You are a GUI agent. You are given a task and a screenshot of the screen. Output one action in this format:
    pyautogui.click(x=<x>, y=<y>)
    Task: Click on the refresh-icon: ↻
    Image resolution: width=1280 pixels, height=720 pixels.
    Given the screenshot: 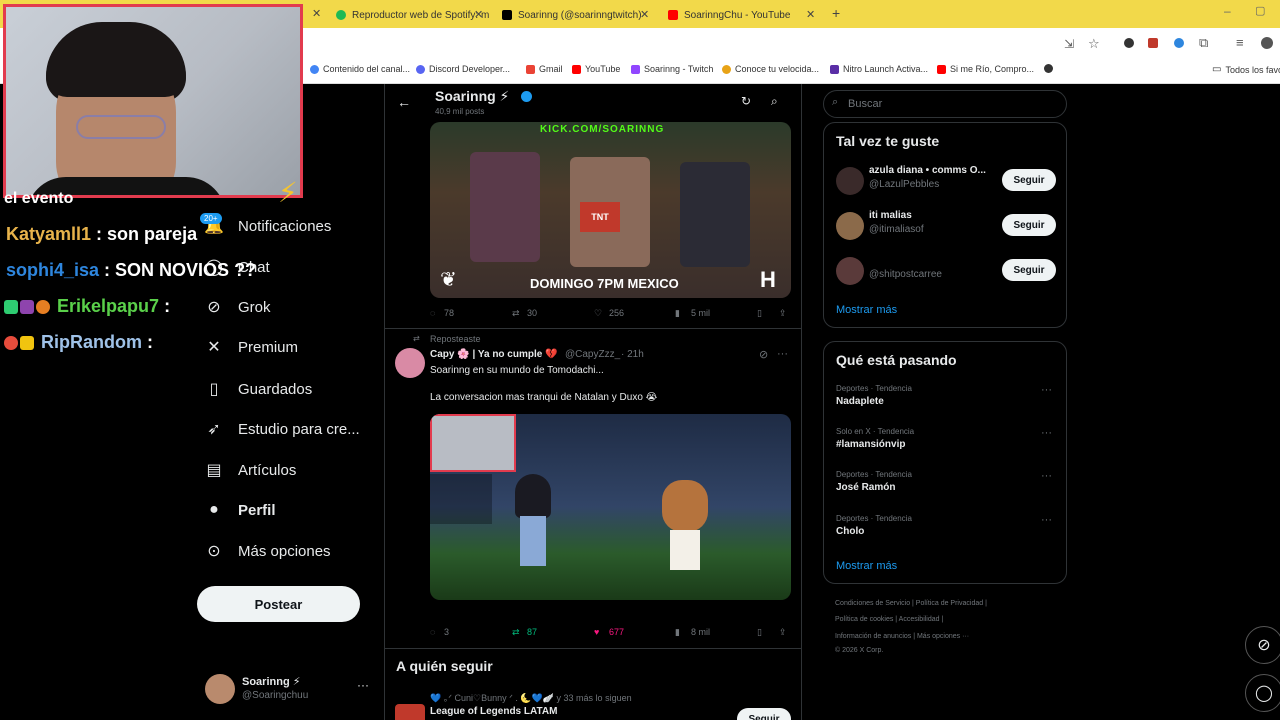 What is the action you would take?
    pyautogui.click(x=746, y=101)
    